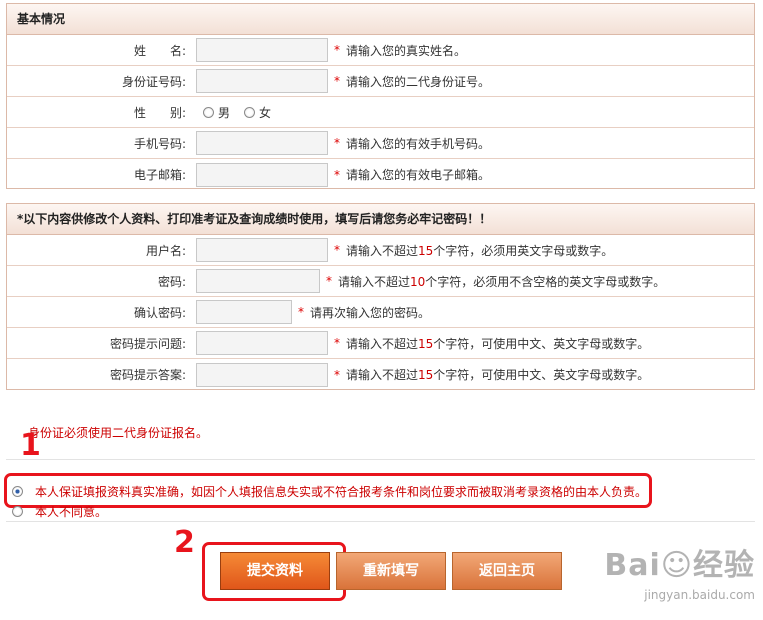  Describe the element at coordinates (118, 433) in the screenshot. I see `id-card-note: 身份证必须使用二代身份证报名。` at that location.